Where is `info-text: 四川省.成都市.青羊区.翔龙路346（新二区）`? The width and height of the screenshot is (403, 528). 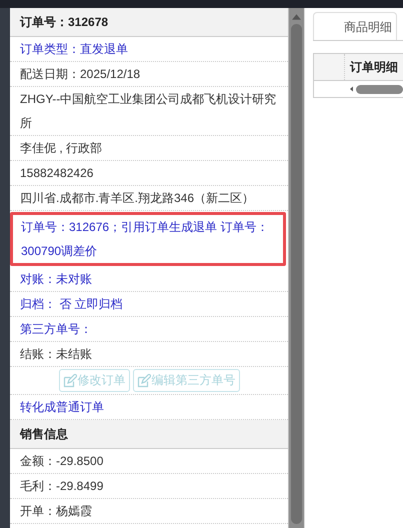
info-text: 四川省.成都市.青羊区.翔龙路346（新二区） is located at coordinates (137, 198).